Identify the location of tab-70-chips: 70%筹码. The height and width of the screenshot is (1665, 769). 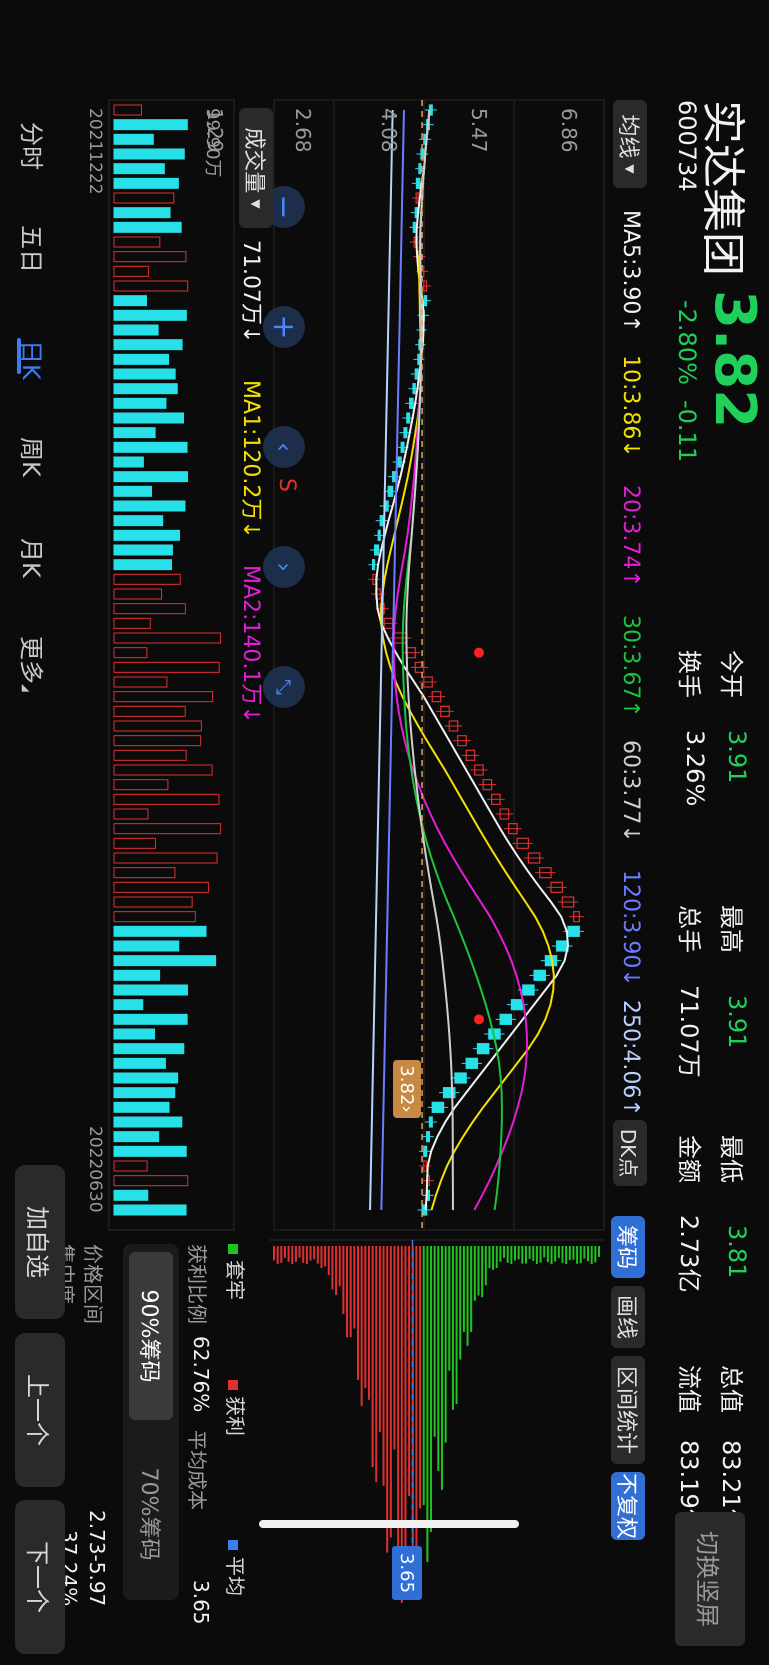
(151, 1514).